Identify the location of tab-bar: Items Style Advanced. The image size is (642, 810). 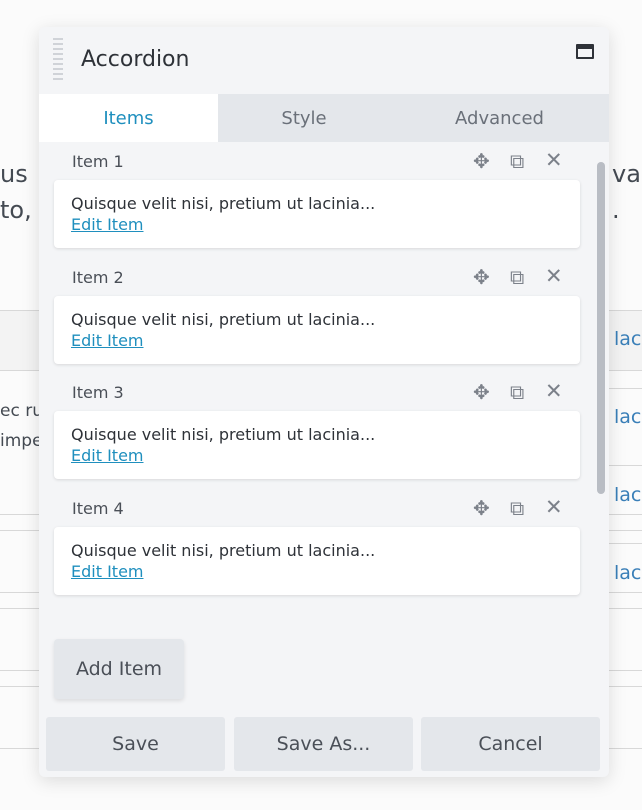
(324, 118).